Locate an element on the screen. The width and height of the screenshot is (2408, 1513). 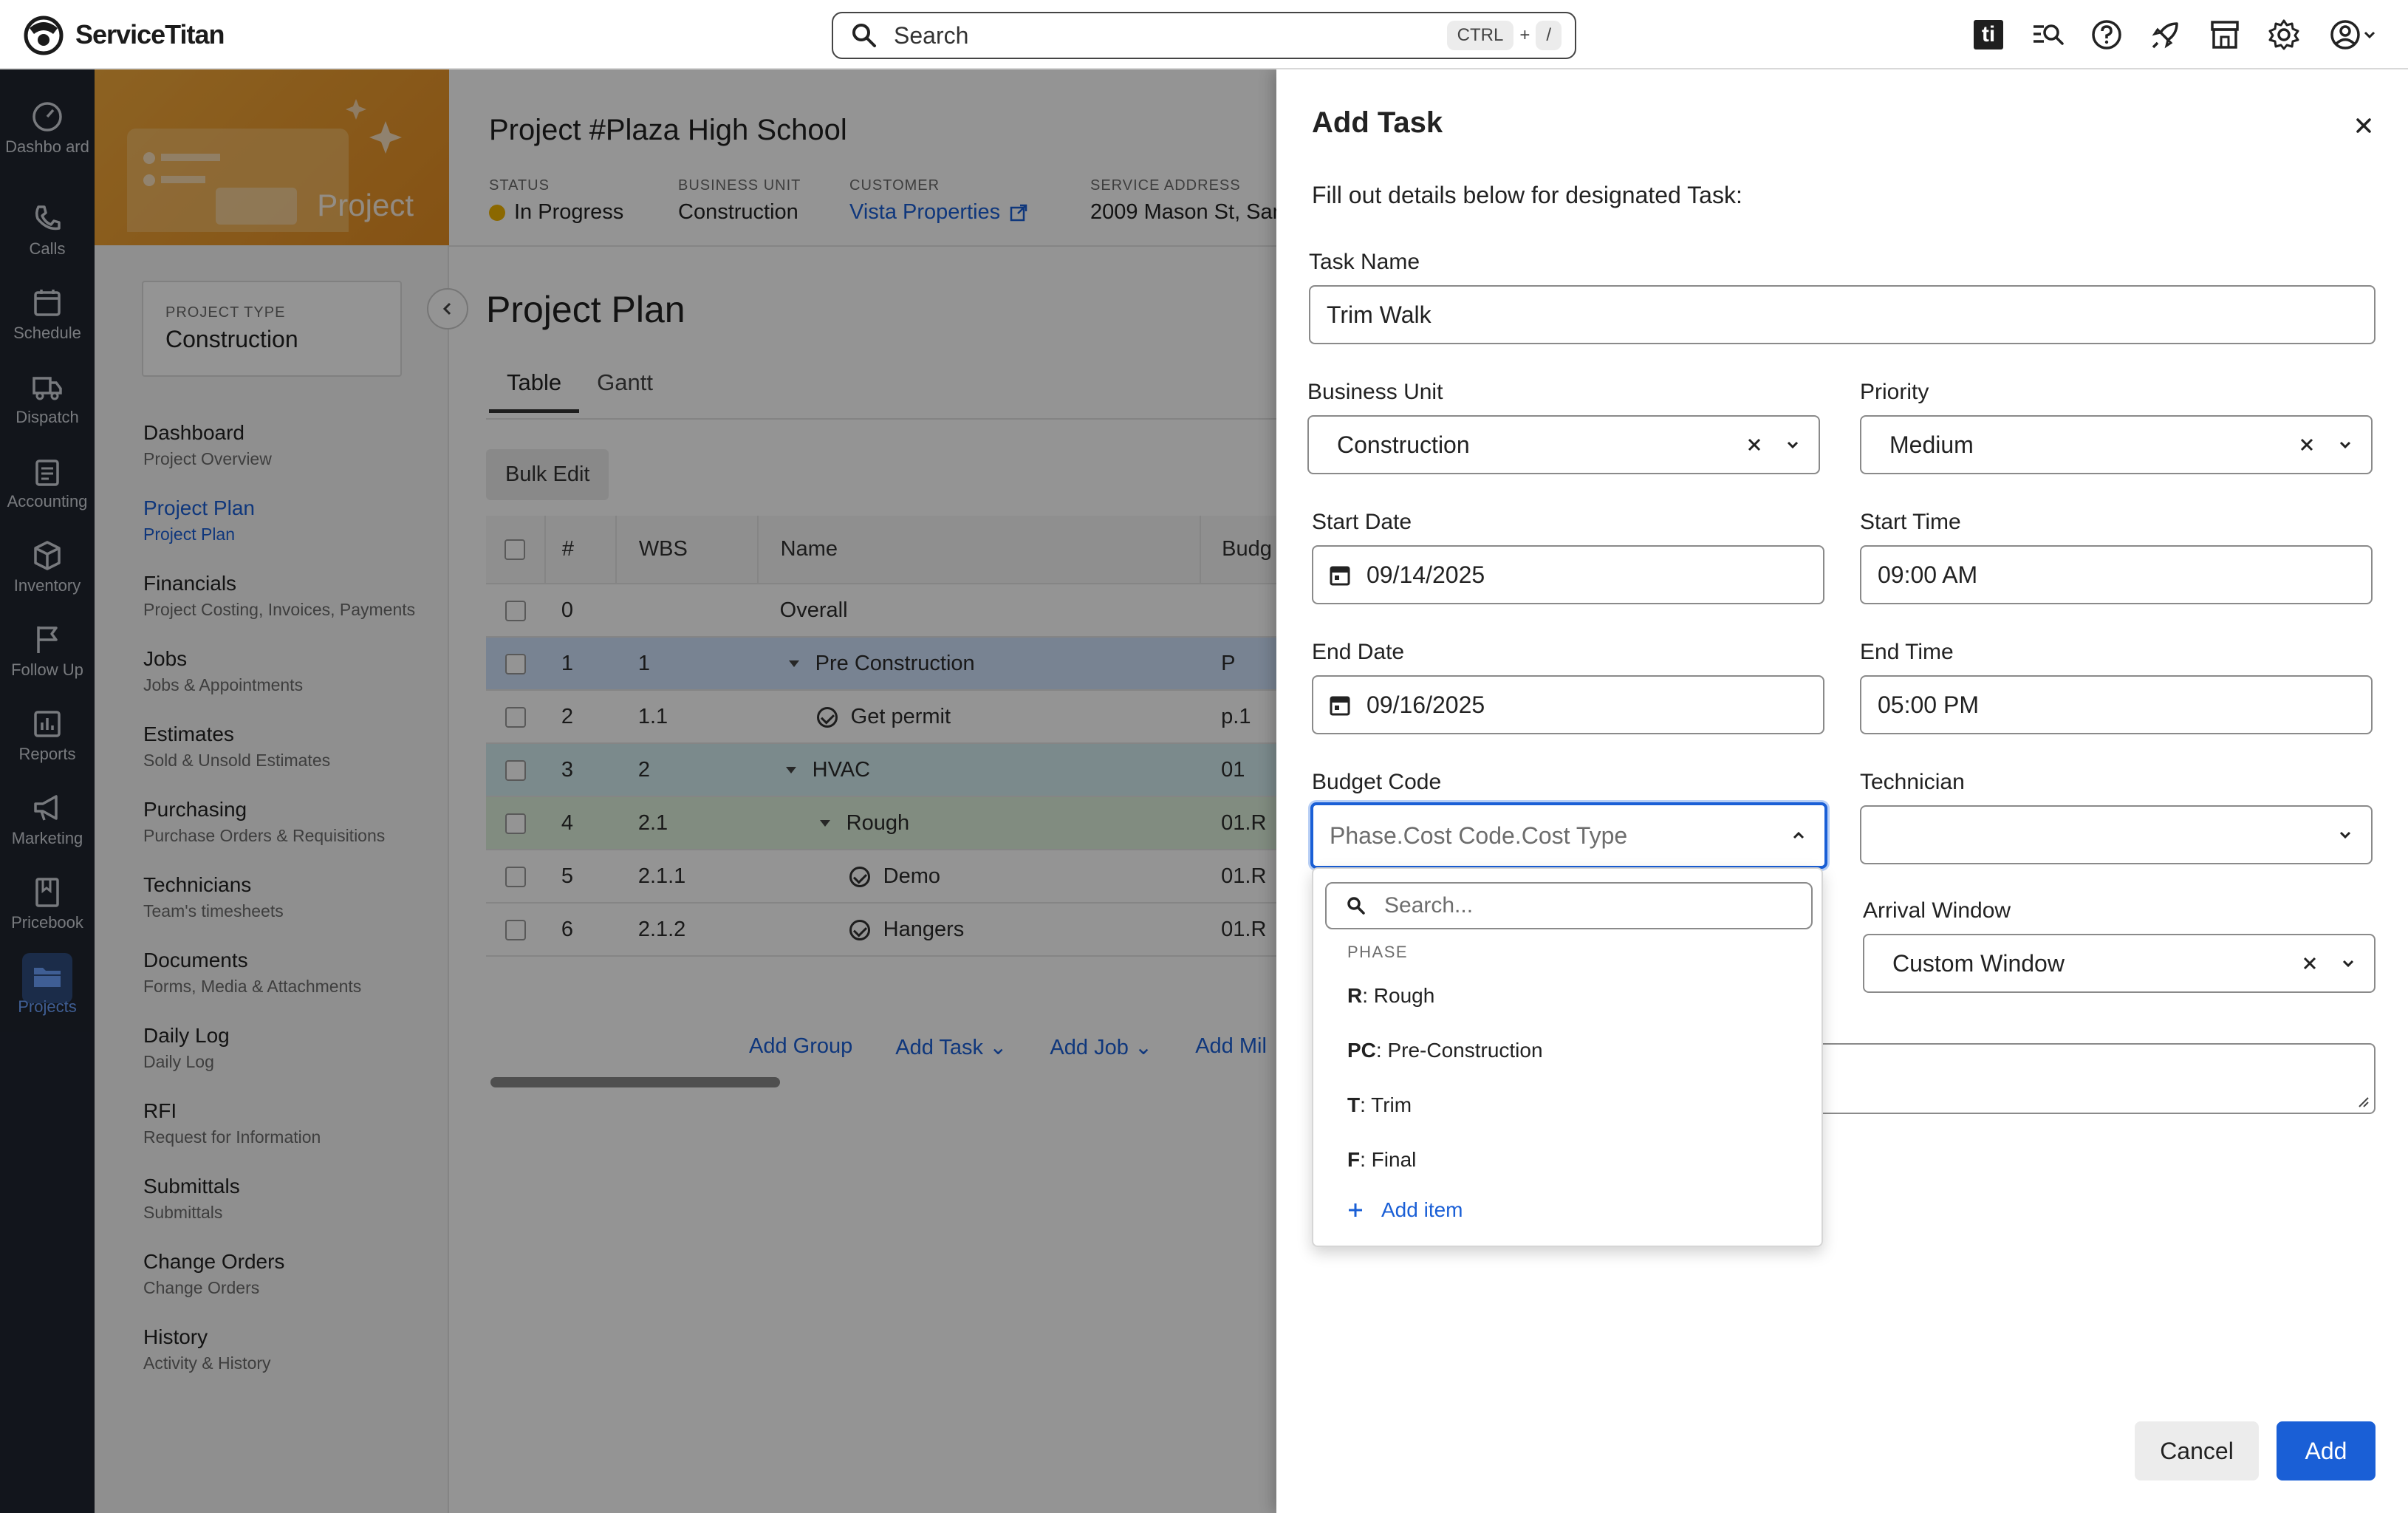
shortcut-slash: / is located at coordinates (1549, 35).